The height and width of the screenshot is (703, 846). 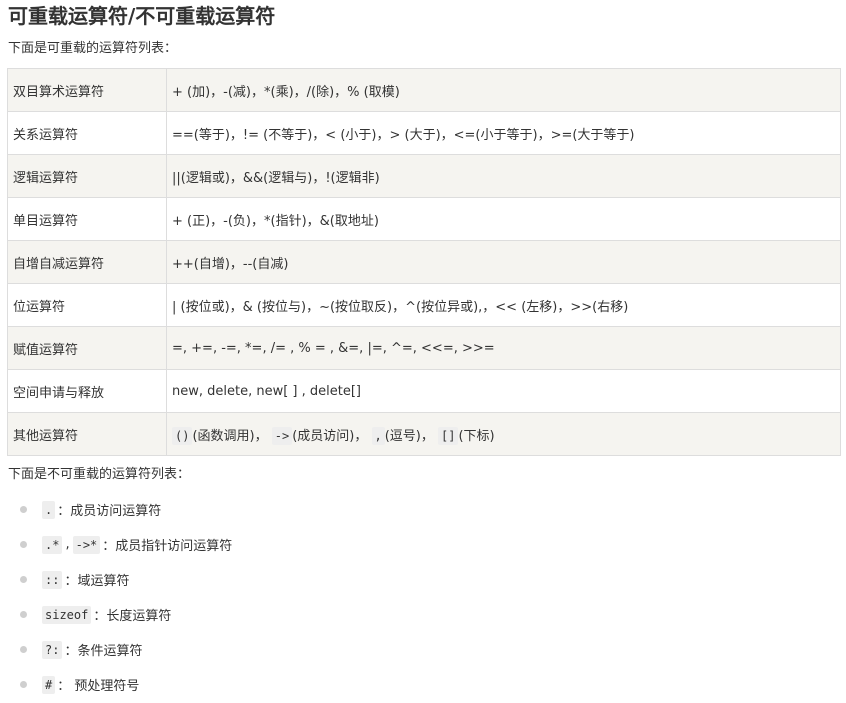 I want to click on list-item: .*, ->* ：成员指针访问运算符, so click(x=116, y=544).